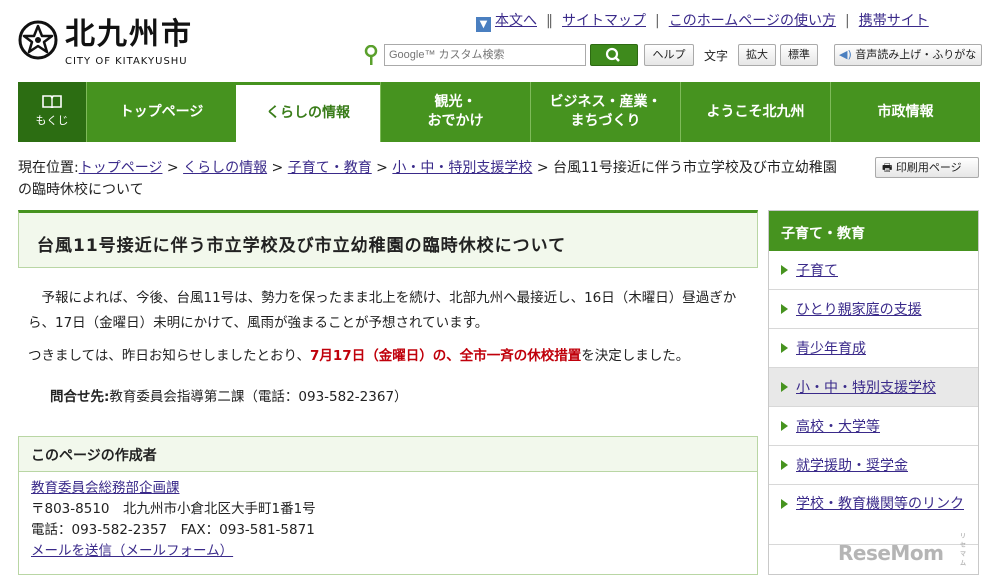 The width and height of the screenshot is (997, 575). I want to click on printer-icon: 🖶, so click(887, 167).